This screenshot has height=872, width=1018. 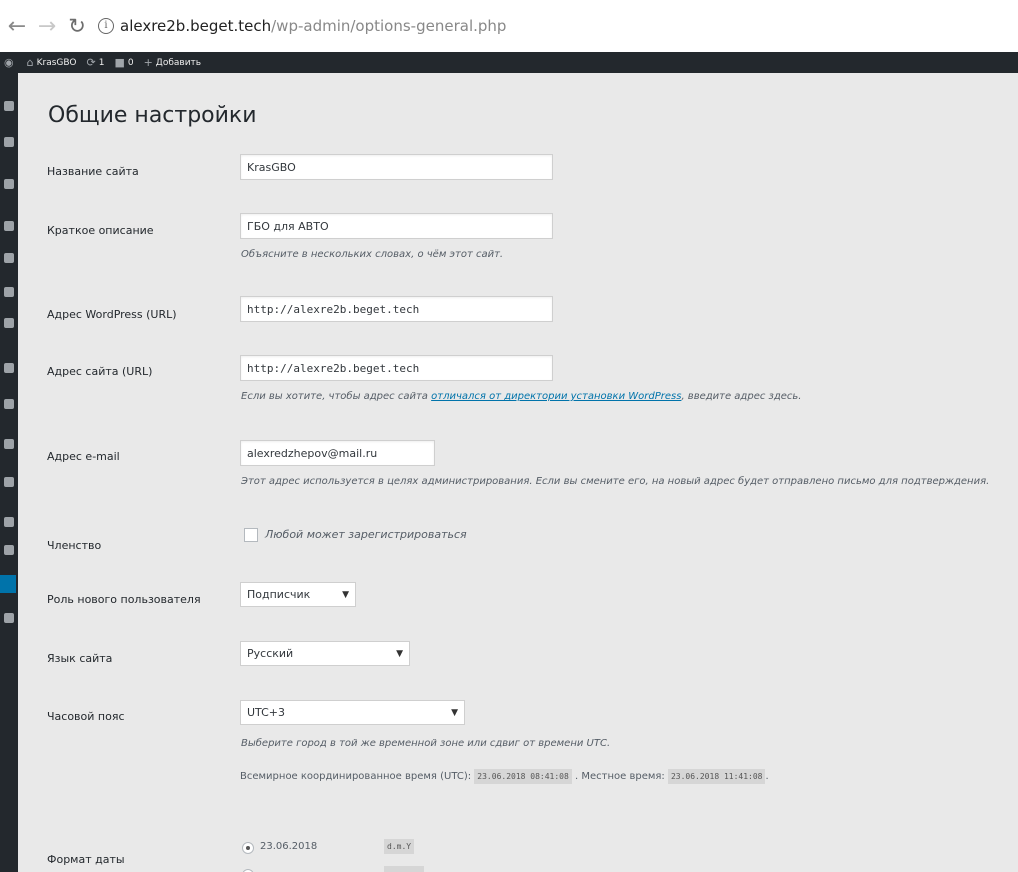 What do you see at coordinates (93, 171) in the screenshot?
I see `site-title-label: Название сайта` at bounding box center [93, 171].